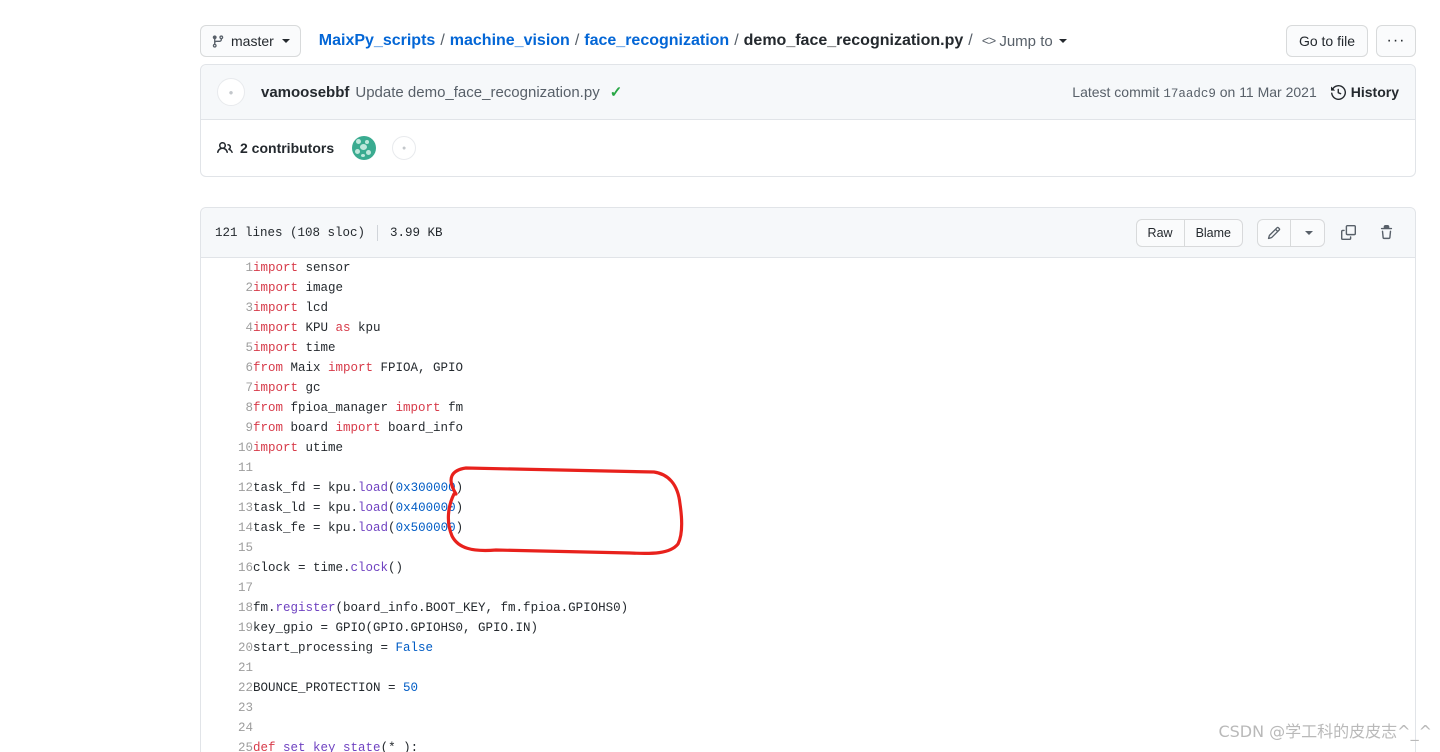 The height and width of the screenshot is (752, 1440). What do you see at coordinates (834, 628) in the screenshot?
I see `line-content: key_gpio = GPIO(GPIO.GPIOHS0, GPIO.IN)` at bounding box center [834, 628].